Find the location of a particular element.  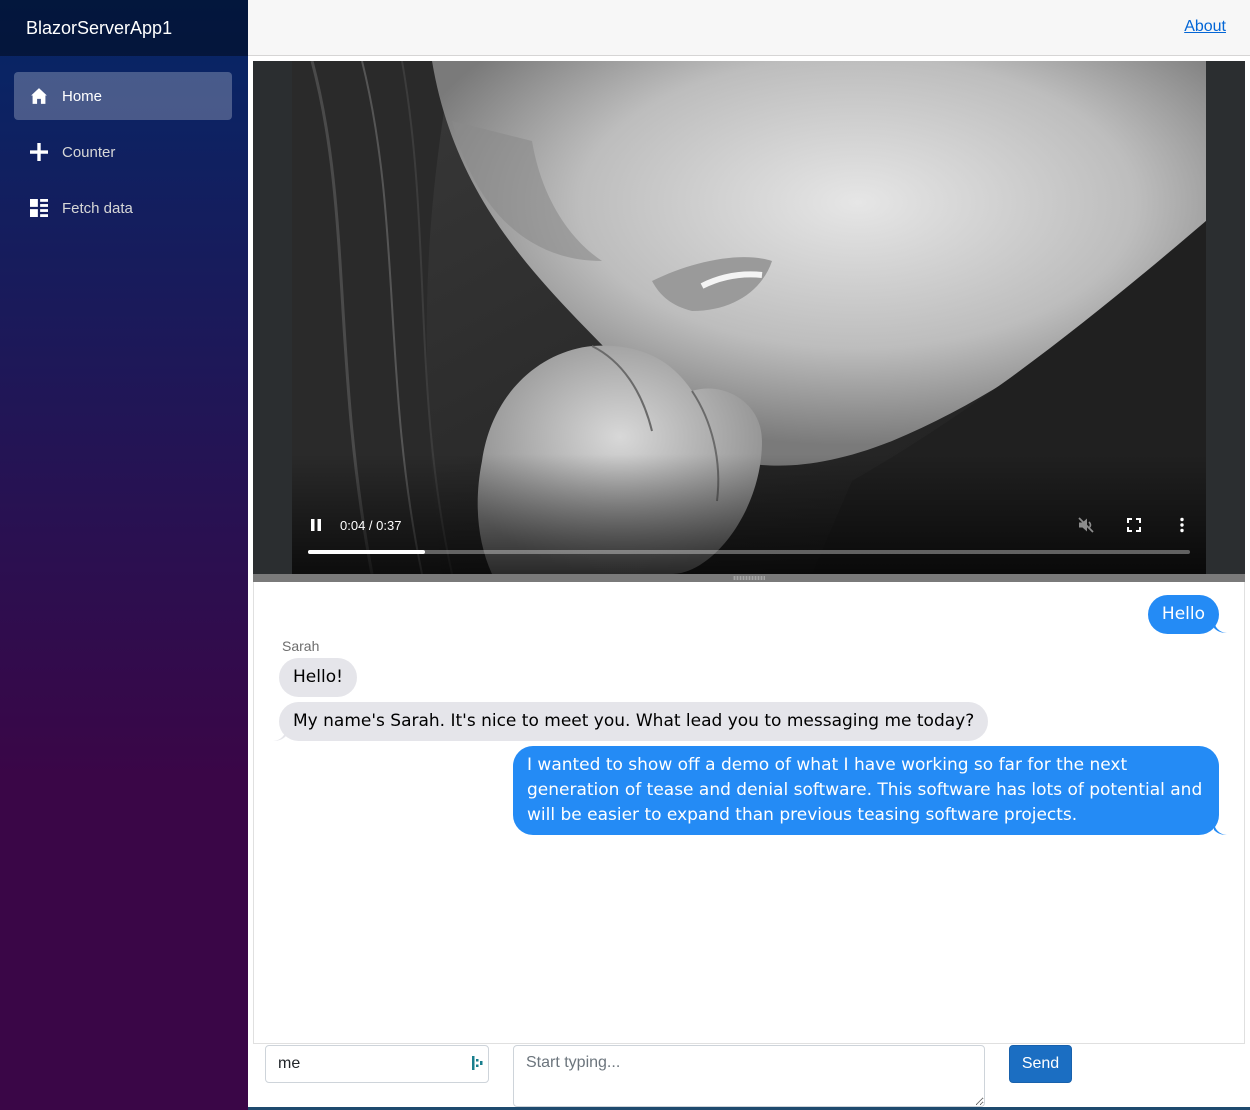

plus-icon is located at coordinates (39, 152).